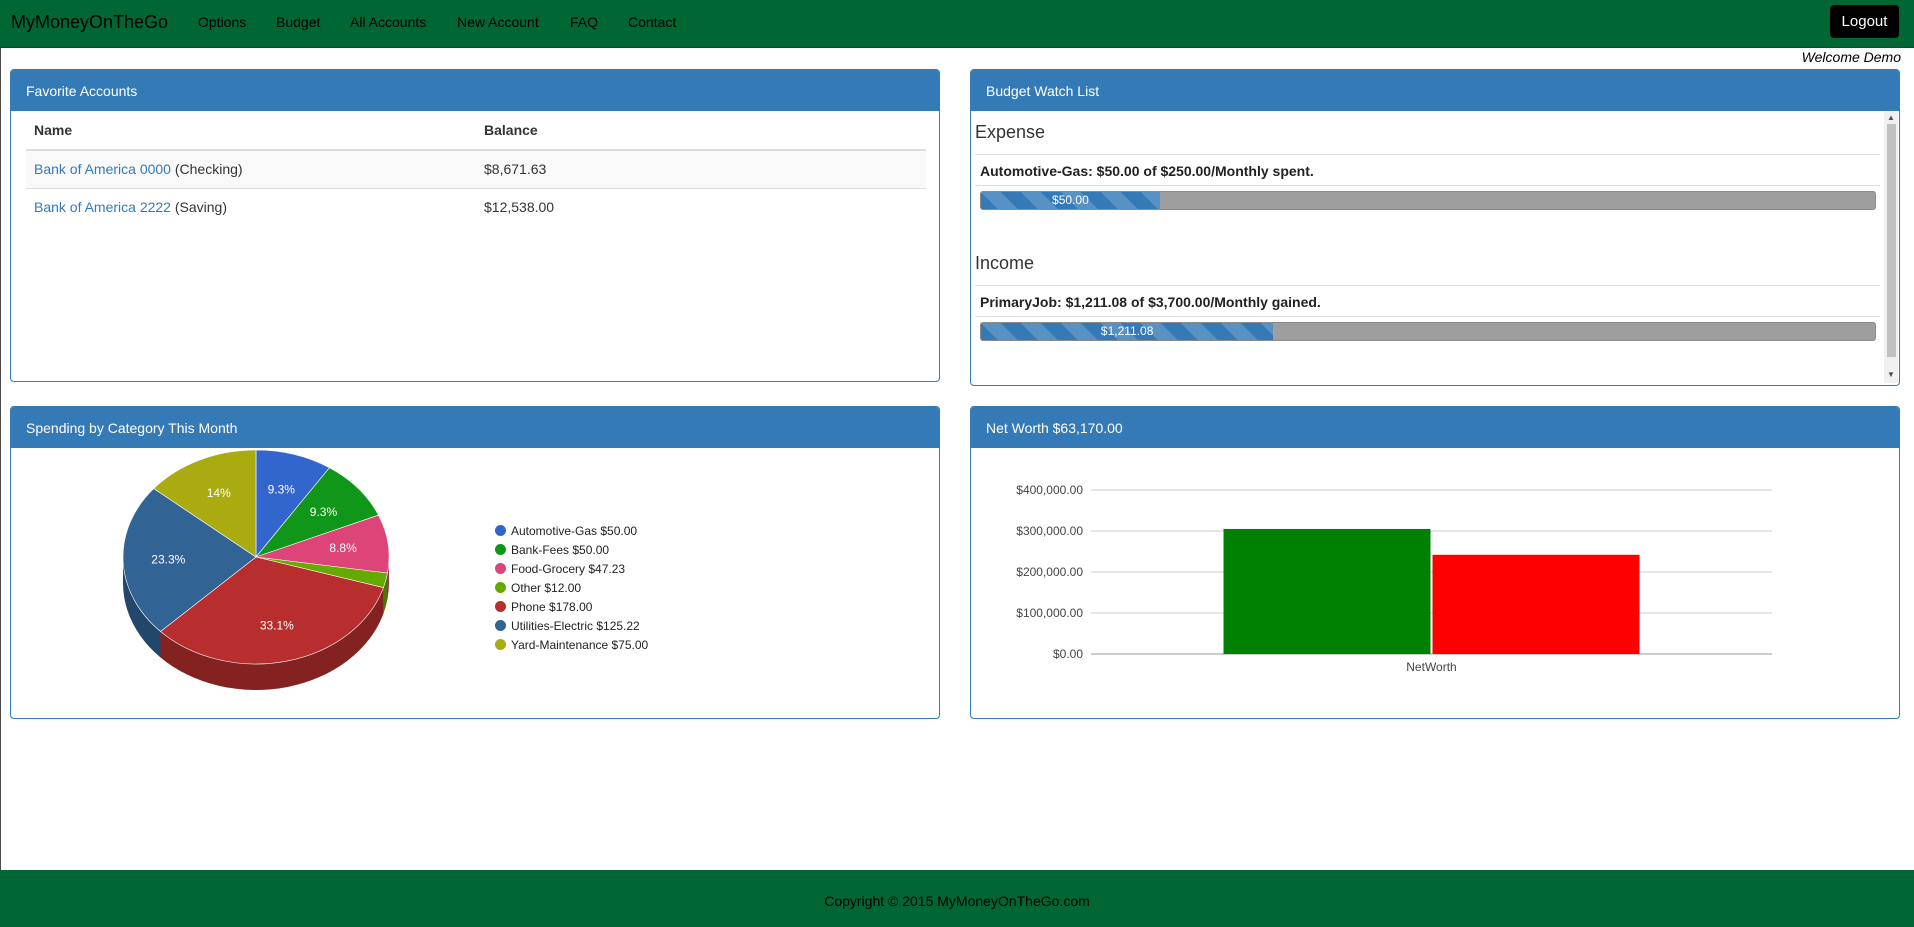 The image size is (1914, 927). Describe the element at coordinates (1891, 240) in the screenshot. I see `scroll-thumb` at that location.